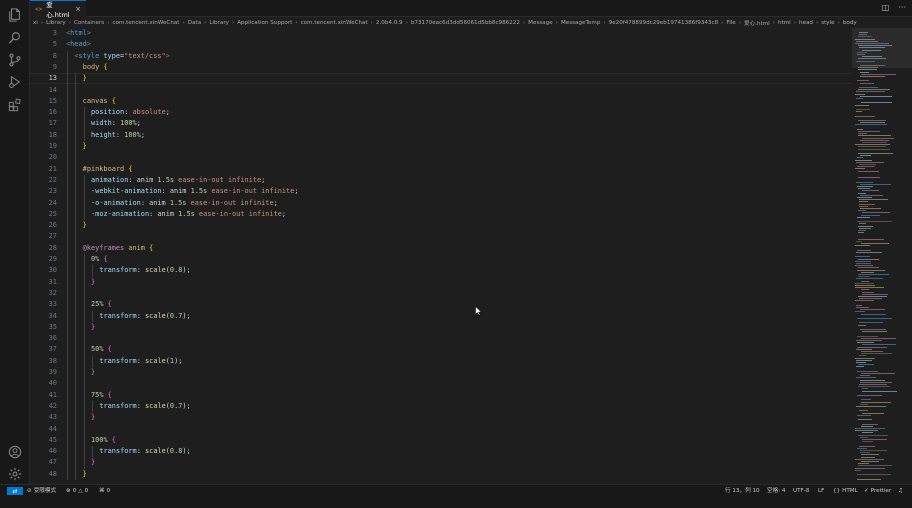 This screenshot has width=912, height=508. What do you see at coordinates (15, 60) in the screenshot?
I see `source-control-icon` at bounding box center [15, 60].